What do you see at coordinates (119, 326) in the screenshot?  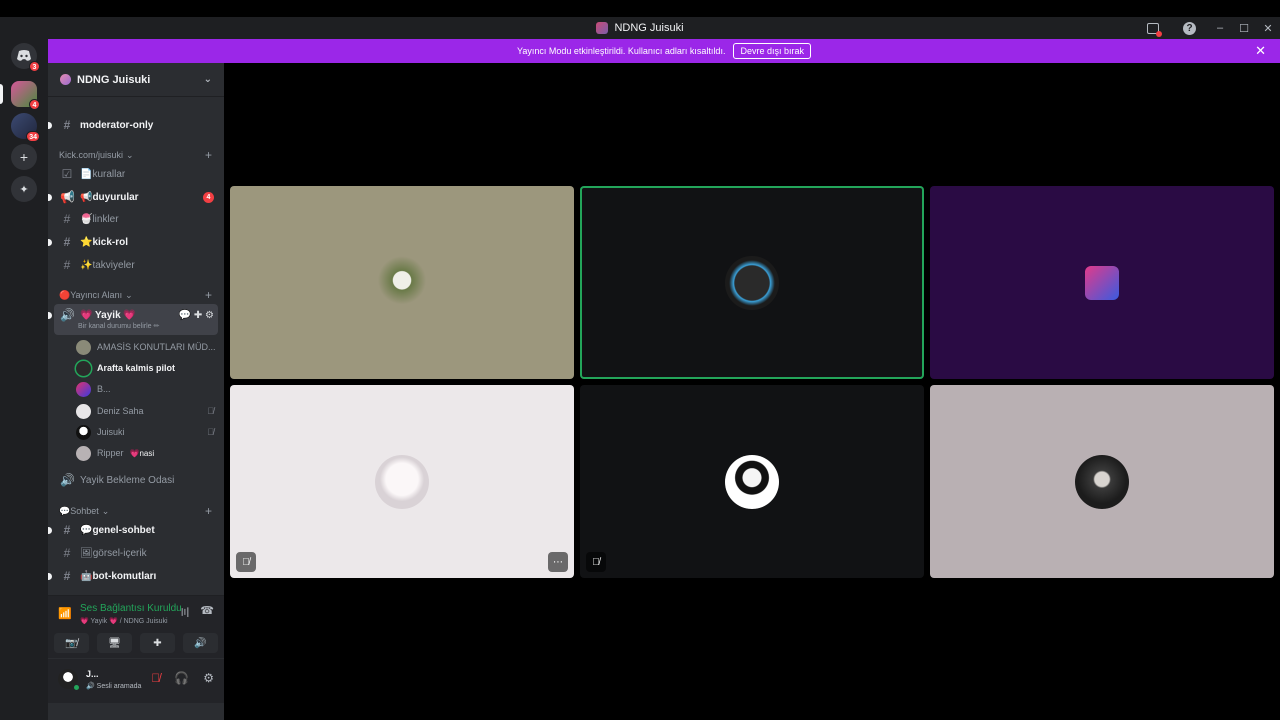 I see `voice-status-label: Bir kanal durumu belirle ✏` at bounding box center [119, 326].